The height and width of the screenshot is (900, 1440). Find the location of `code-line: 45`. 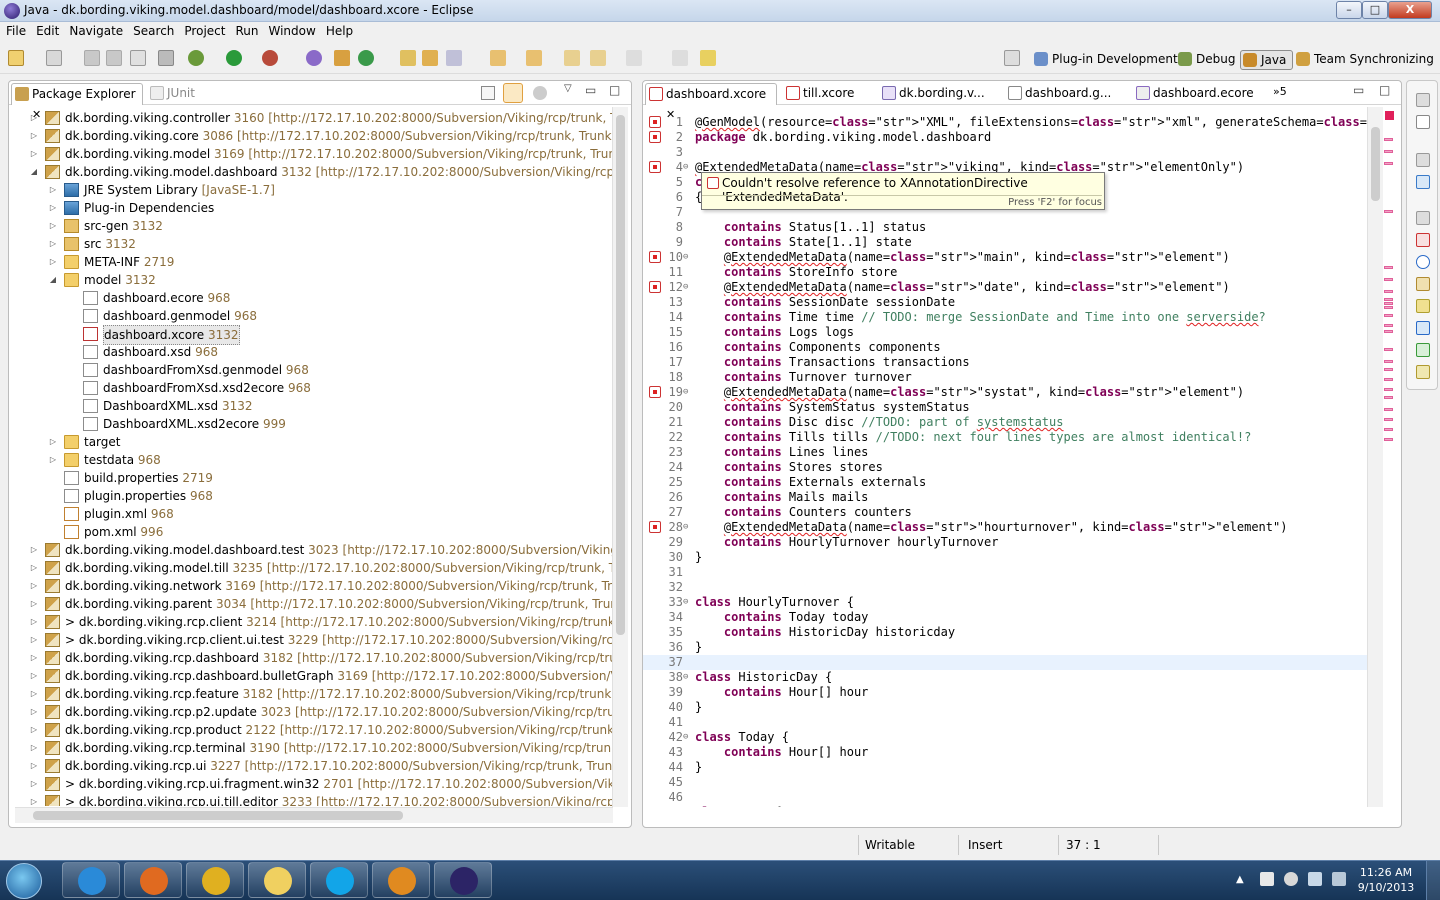

code-line: 45 is located at coordinates (1005, 782).